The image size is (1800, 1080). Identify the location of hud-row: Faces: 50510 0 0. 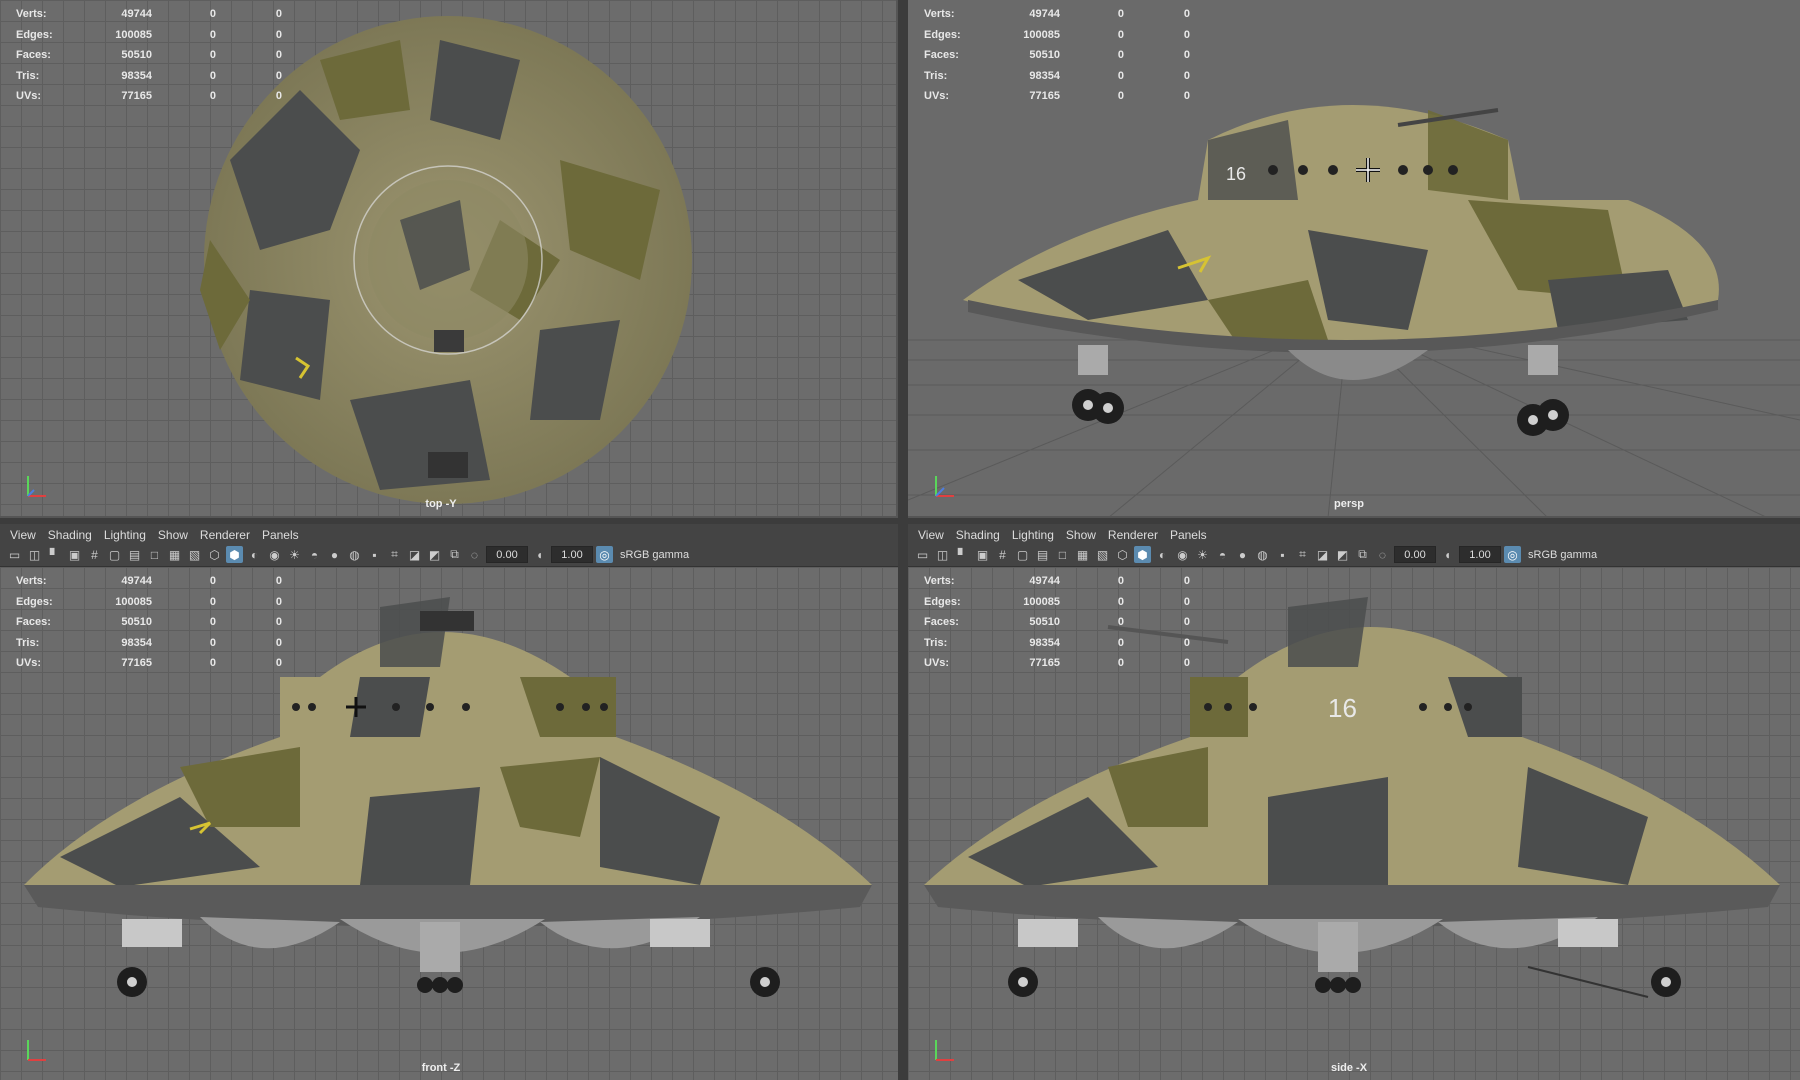
(149, 622).